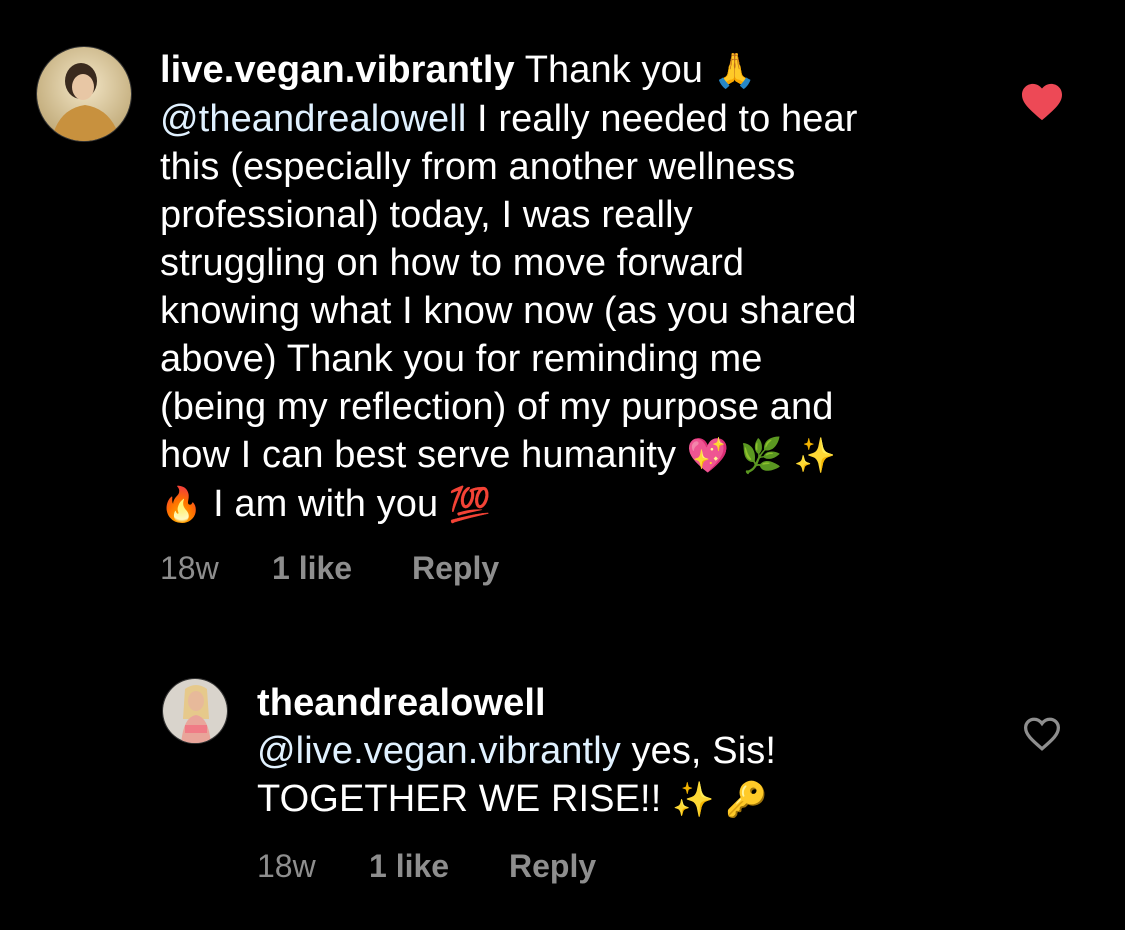  I want to click on mention-link: @theandrealowell, so click(313, 119).